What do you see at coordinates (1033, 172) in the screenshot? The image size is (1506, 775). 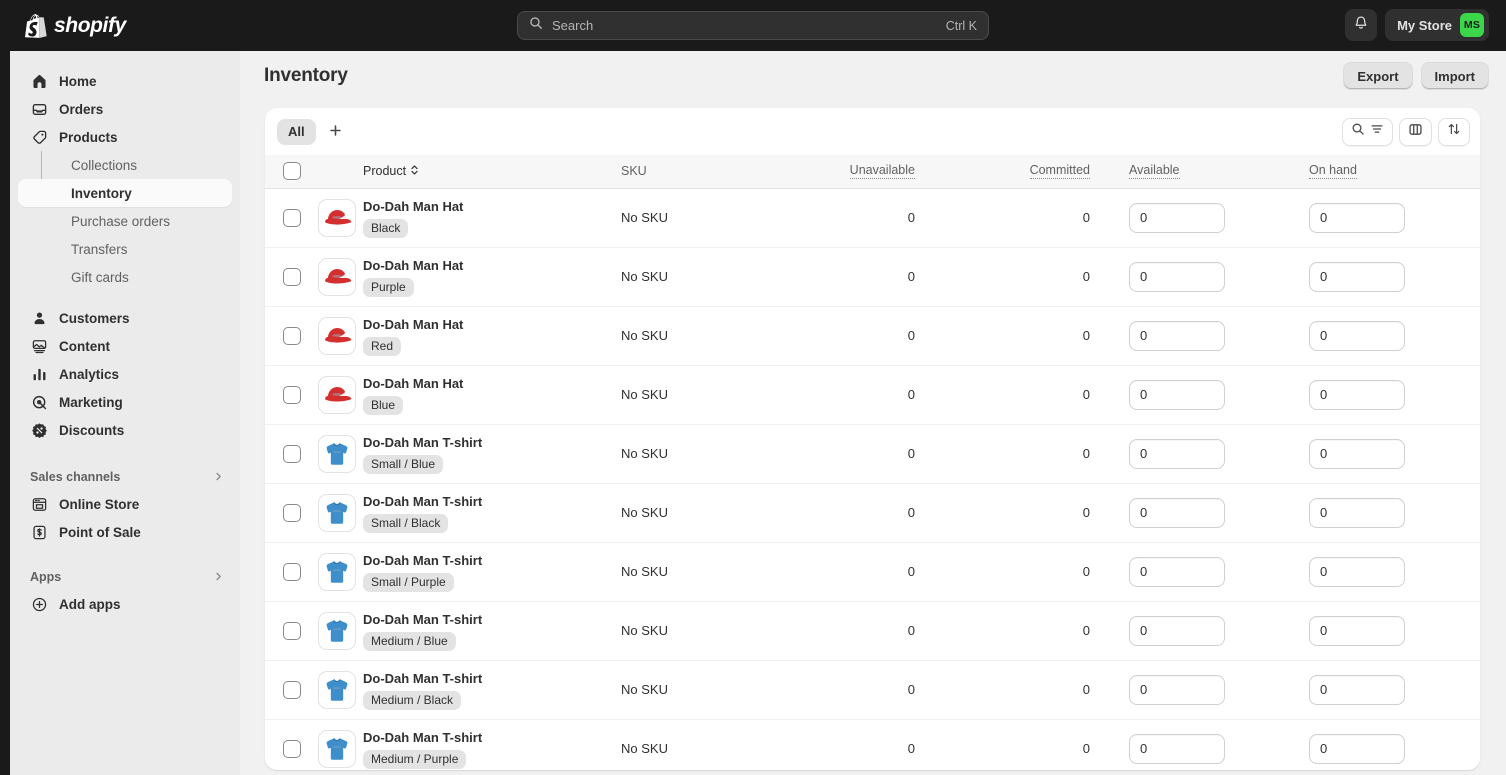 I see `column-header-committed: Committed` at bounding box center [1033, 172].